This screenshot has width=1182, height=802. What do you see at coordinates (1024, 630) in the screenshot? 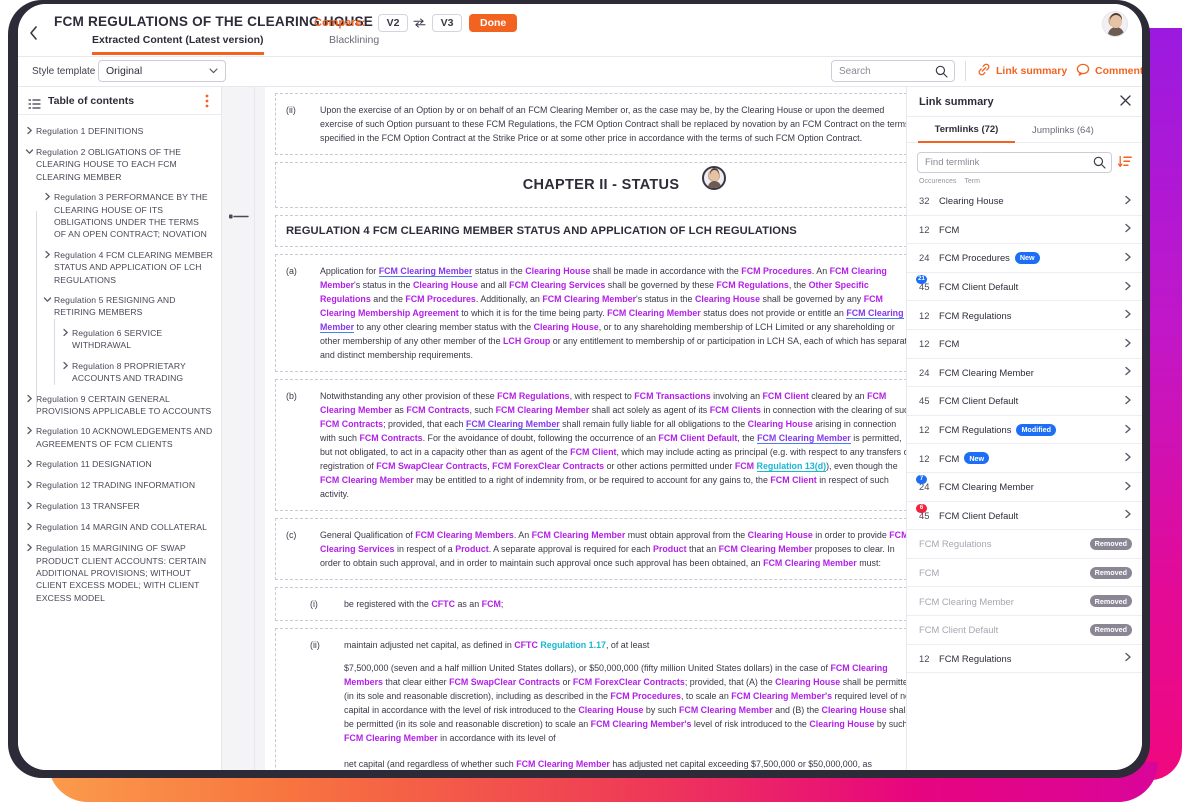
I see `termlink-row: FCM Client Default Removed` at bounding box center [1024, 630].